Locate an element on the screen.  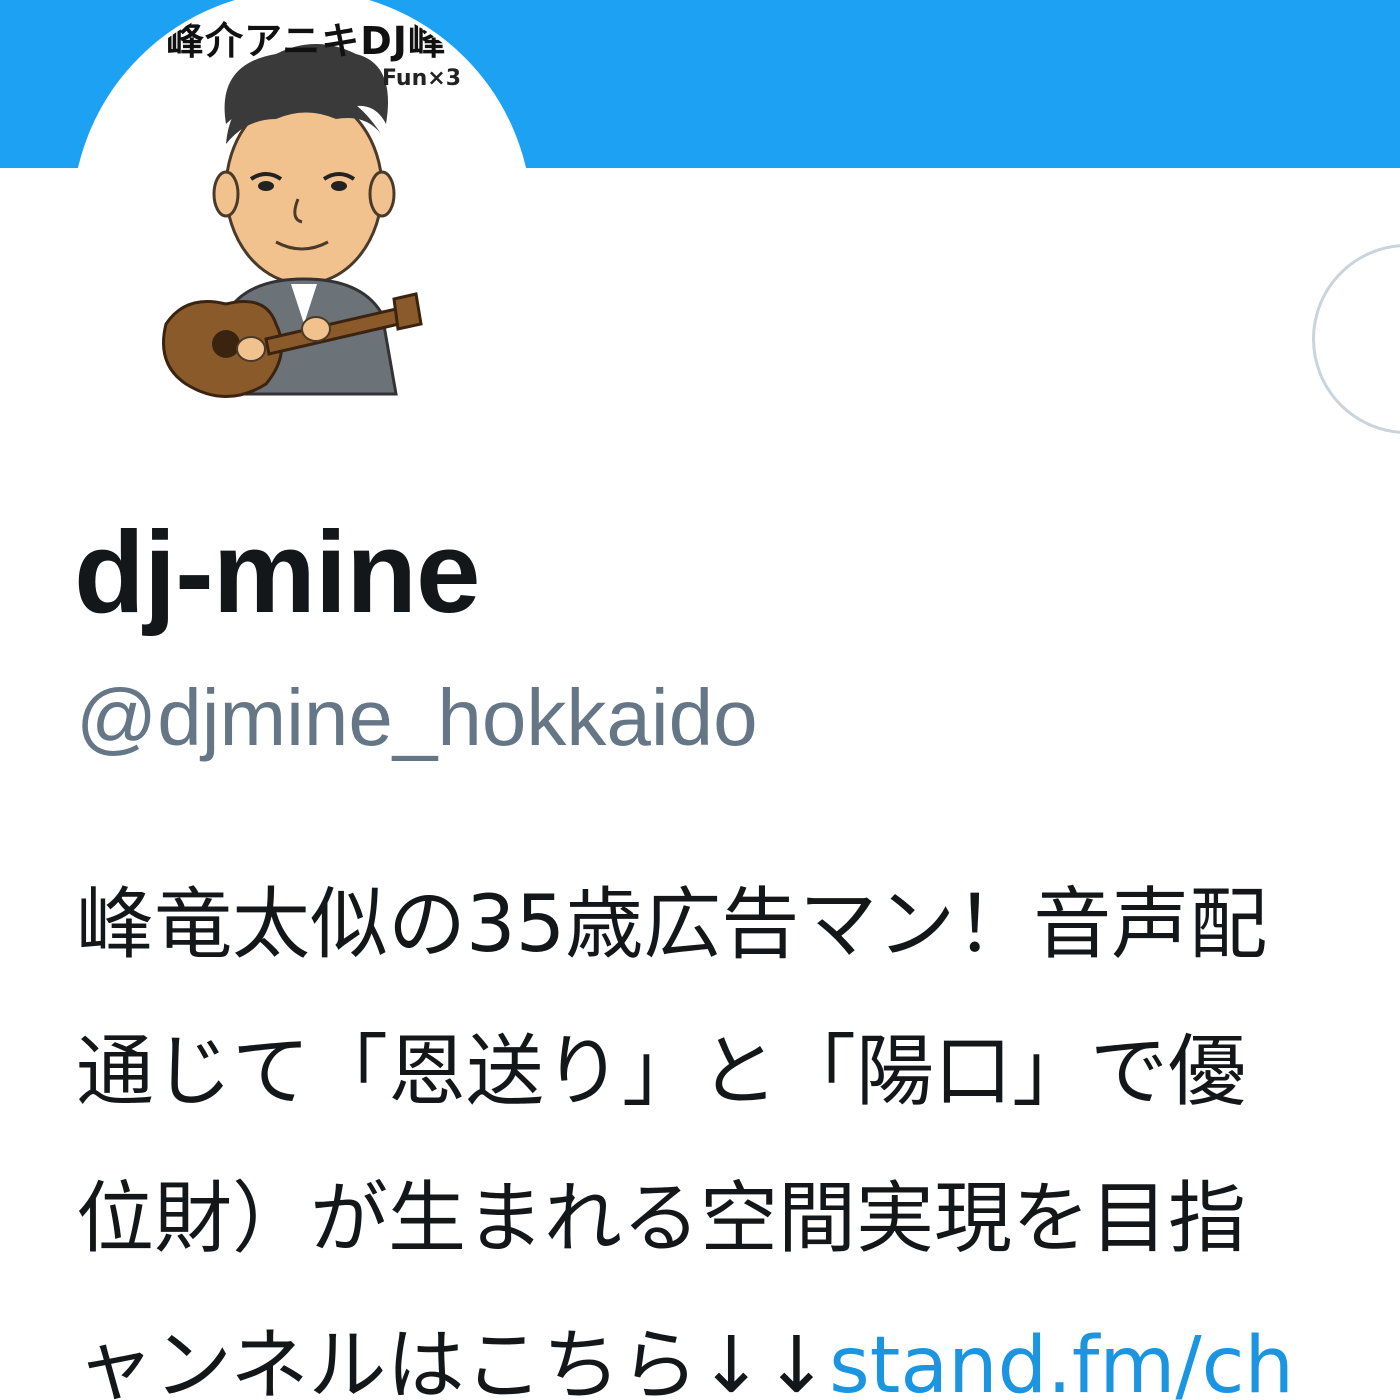
bio-line-4: ャンネルはこちら↓↓stand.fm/ch is located at coordinates (738, 1346).